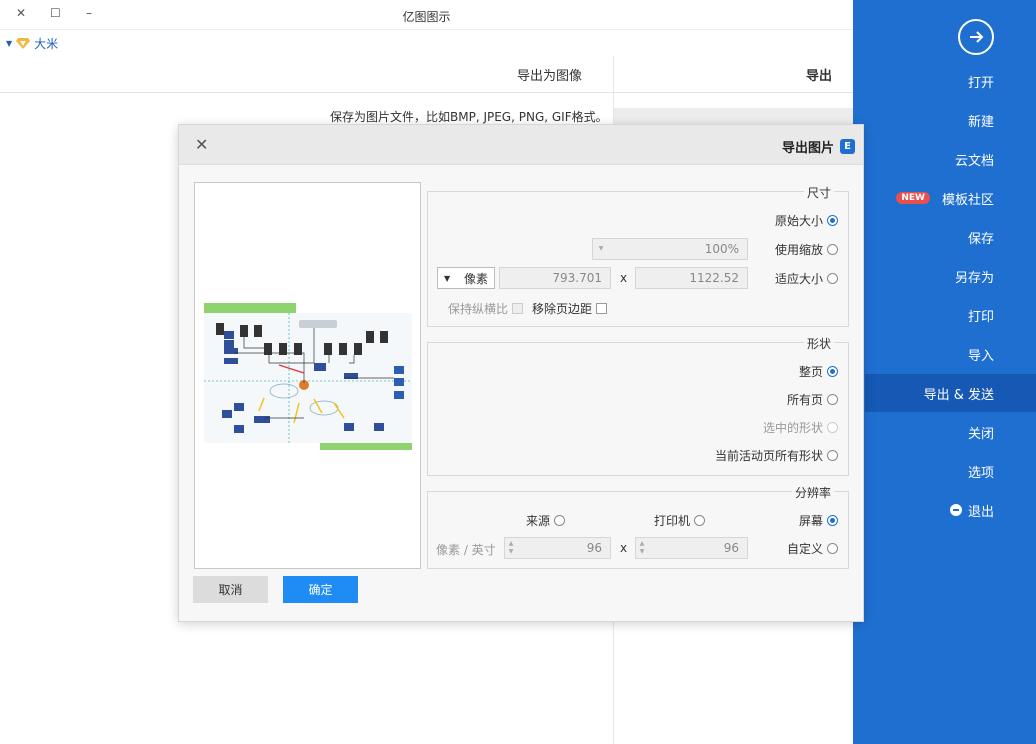 This screenshot has width=1036, height=744. What do you see at coordinates (812, 548) in the screenshot?
I see `custom-option: 自定义` at bounding box center [812, 548].